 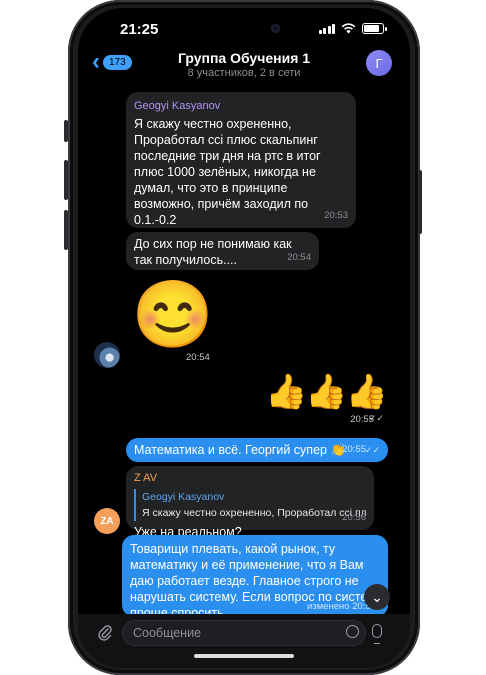 What do you see at coordinates (66, 180) in the screenshot?
I see `phone-volume-up` at bounding box center [66, 180].